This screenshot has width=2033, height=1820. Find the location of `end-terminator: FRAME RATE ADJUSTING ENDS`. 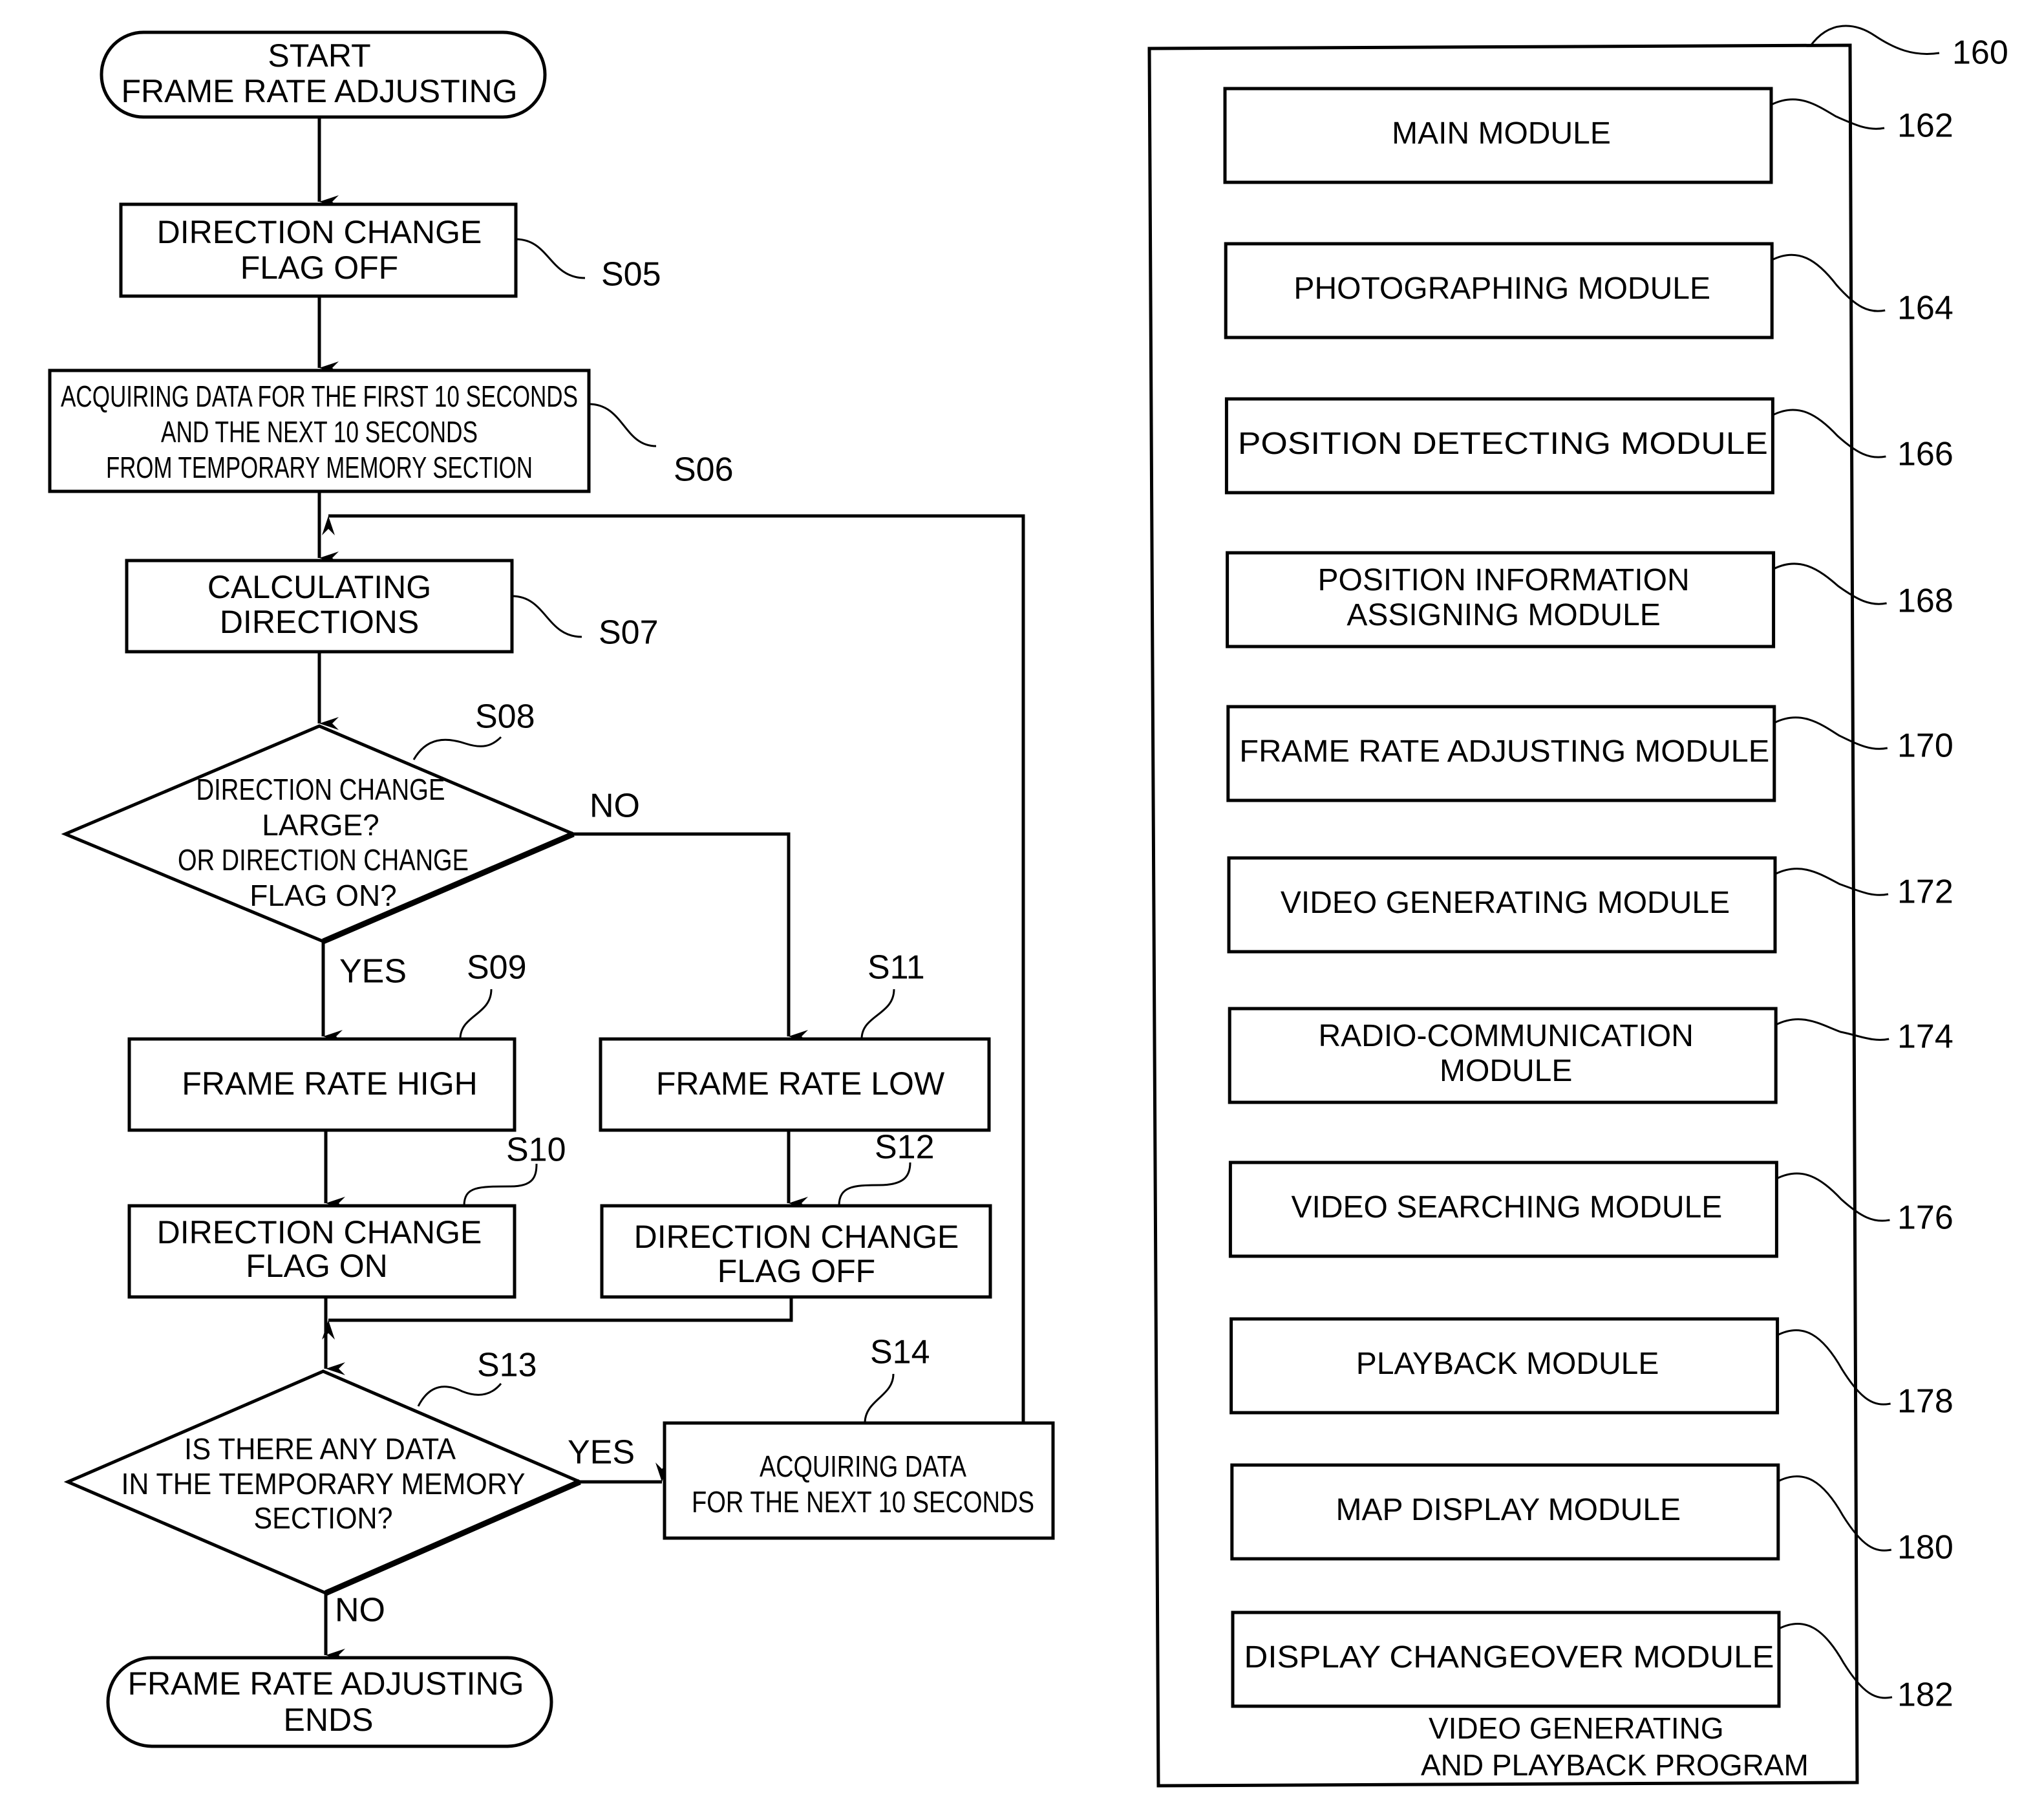

end-terminator: FRAME RATE ADJUSTING ENDS is located at coordinates (329, 1702).